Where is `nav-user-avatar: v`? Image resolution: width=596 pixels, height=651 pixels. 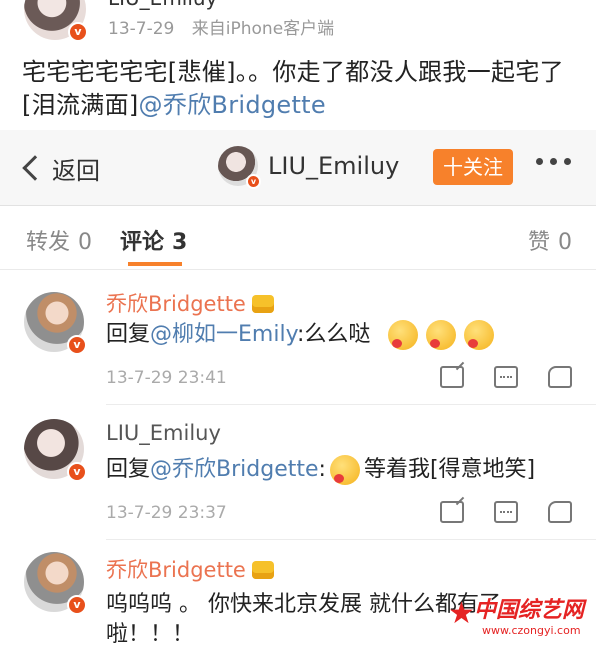
nav-user-avatar: v is located at coordinates (239, 167).